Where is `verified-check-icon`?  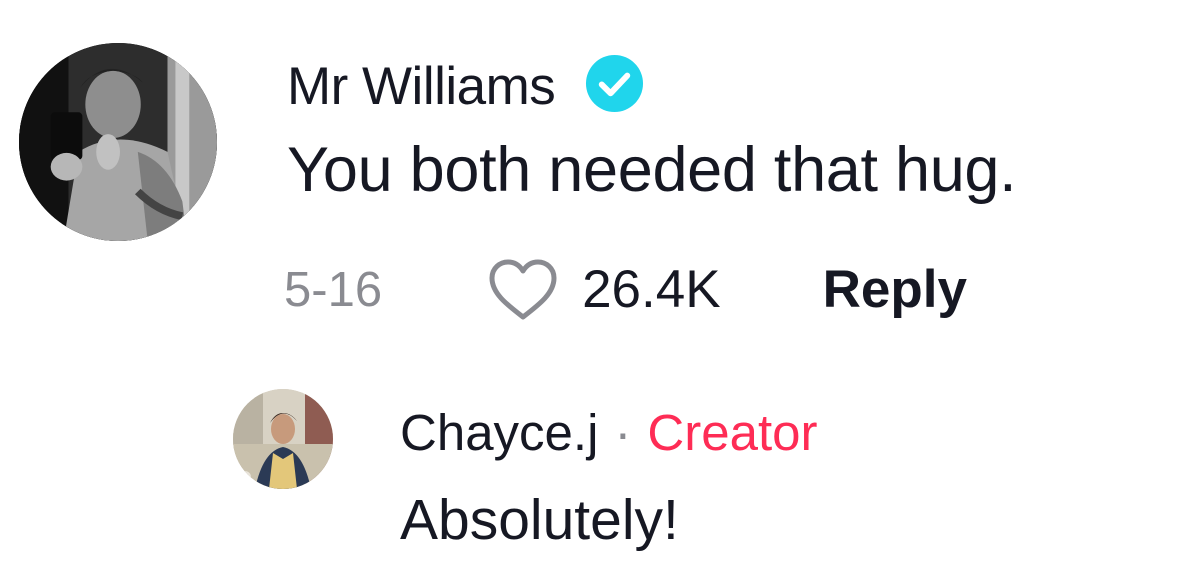 verified-check-icon is located at coordinates (614, 83).